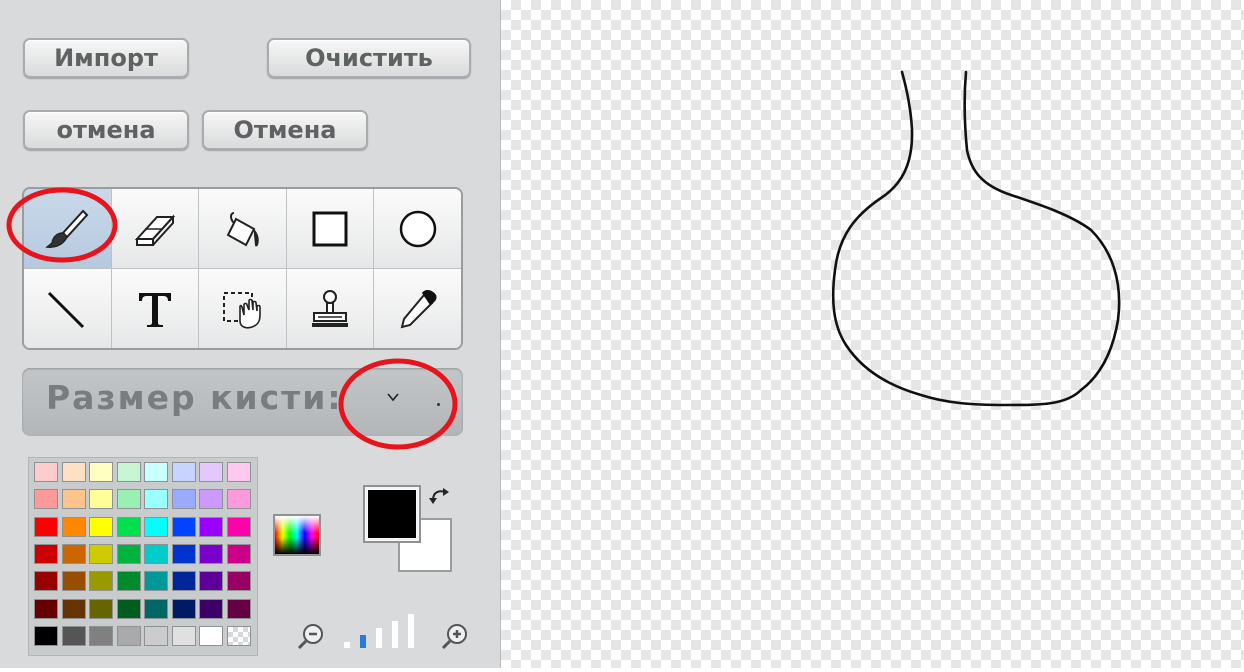 This screenshot has height=672, width=1244. I want to click on eraser-icon, so click(155, 229).